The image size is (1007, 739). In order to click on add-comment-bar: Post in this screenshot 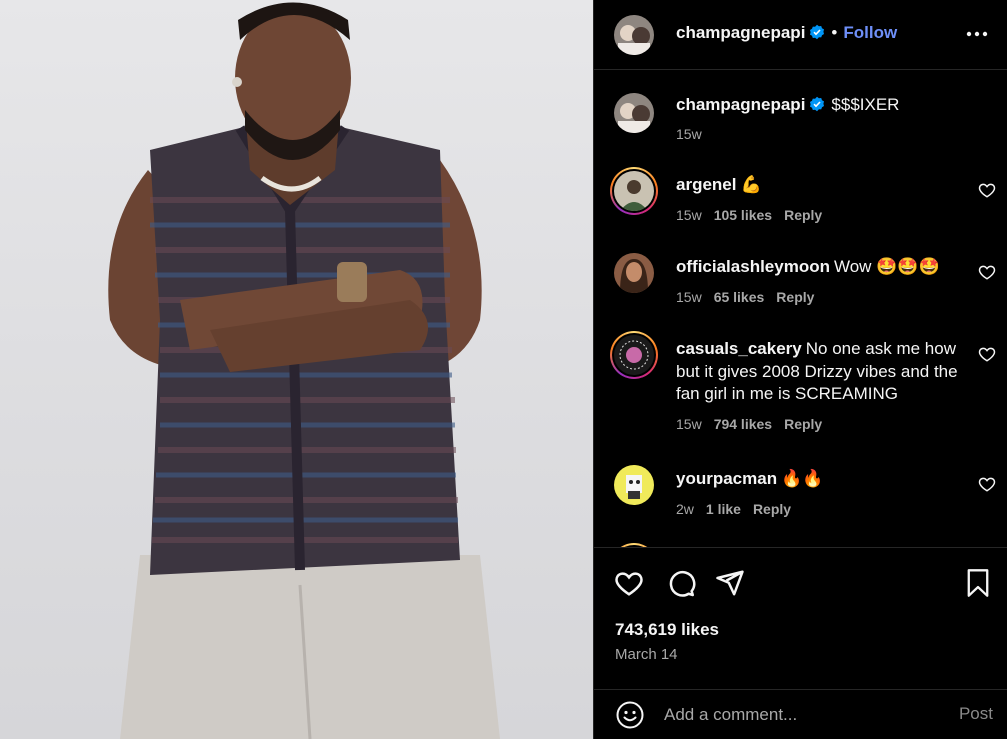, I will do `click(800, 714)`.